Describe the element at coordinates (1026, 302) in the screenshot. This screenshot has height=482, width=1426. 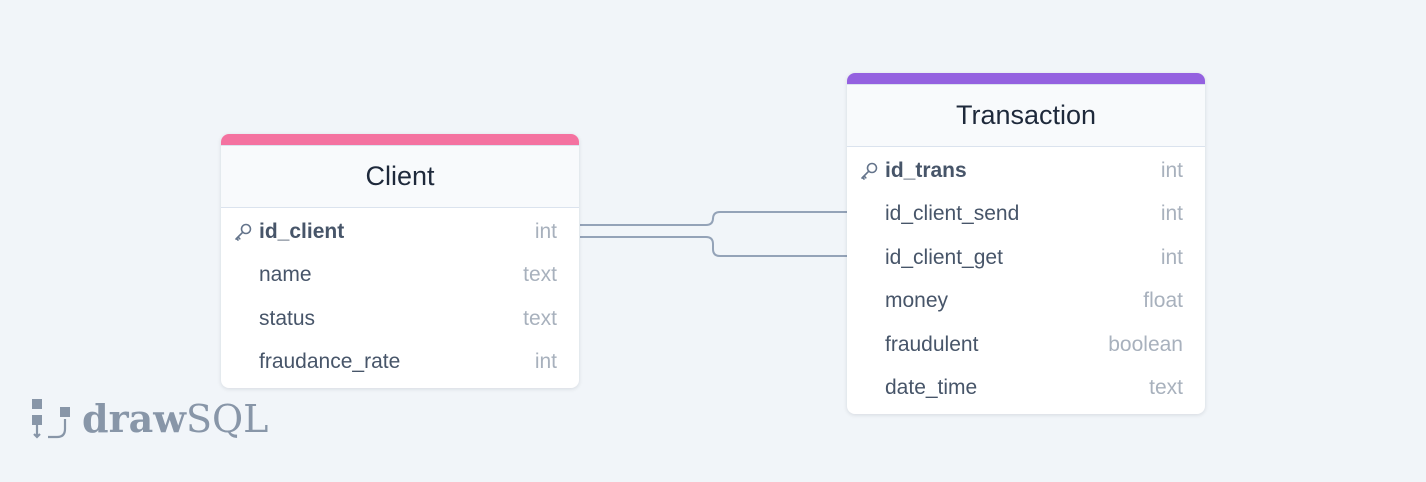
I see `field-row-money: money float` at that location.